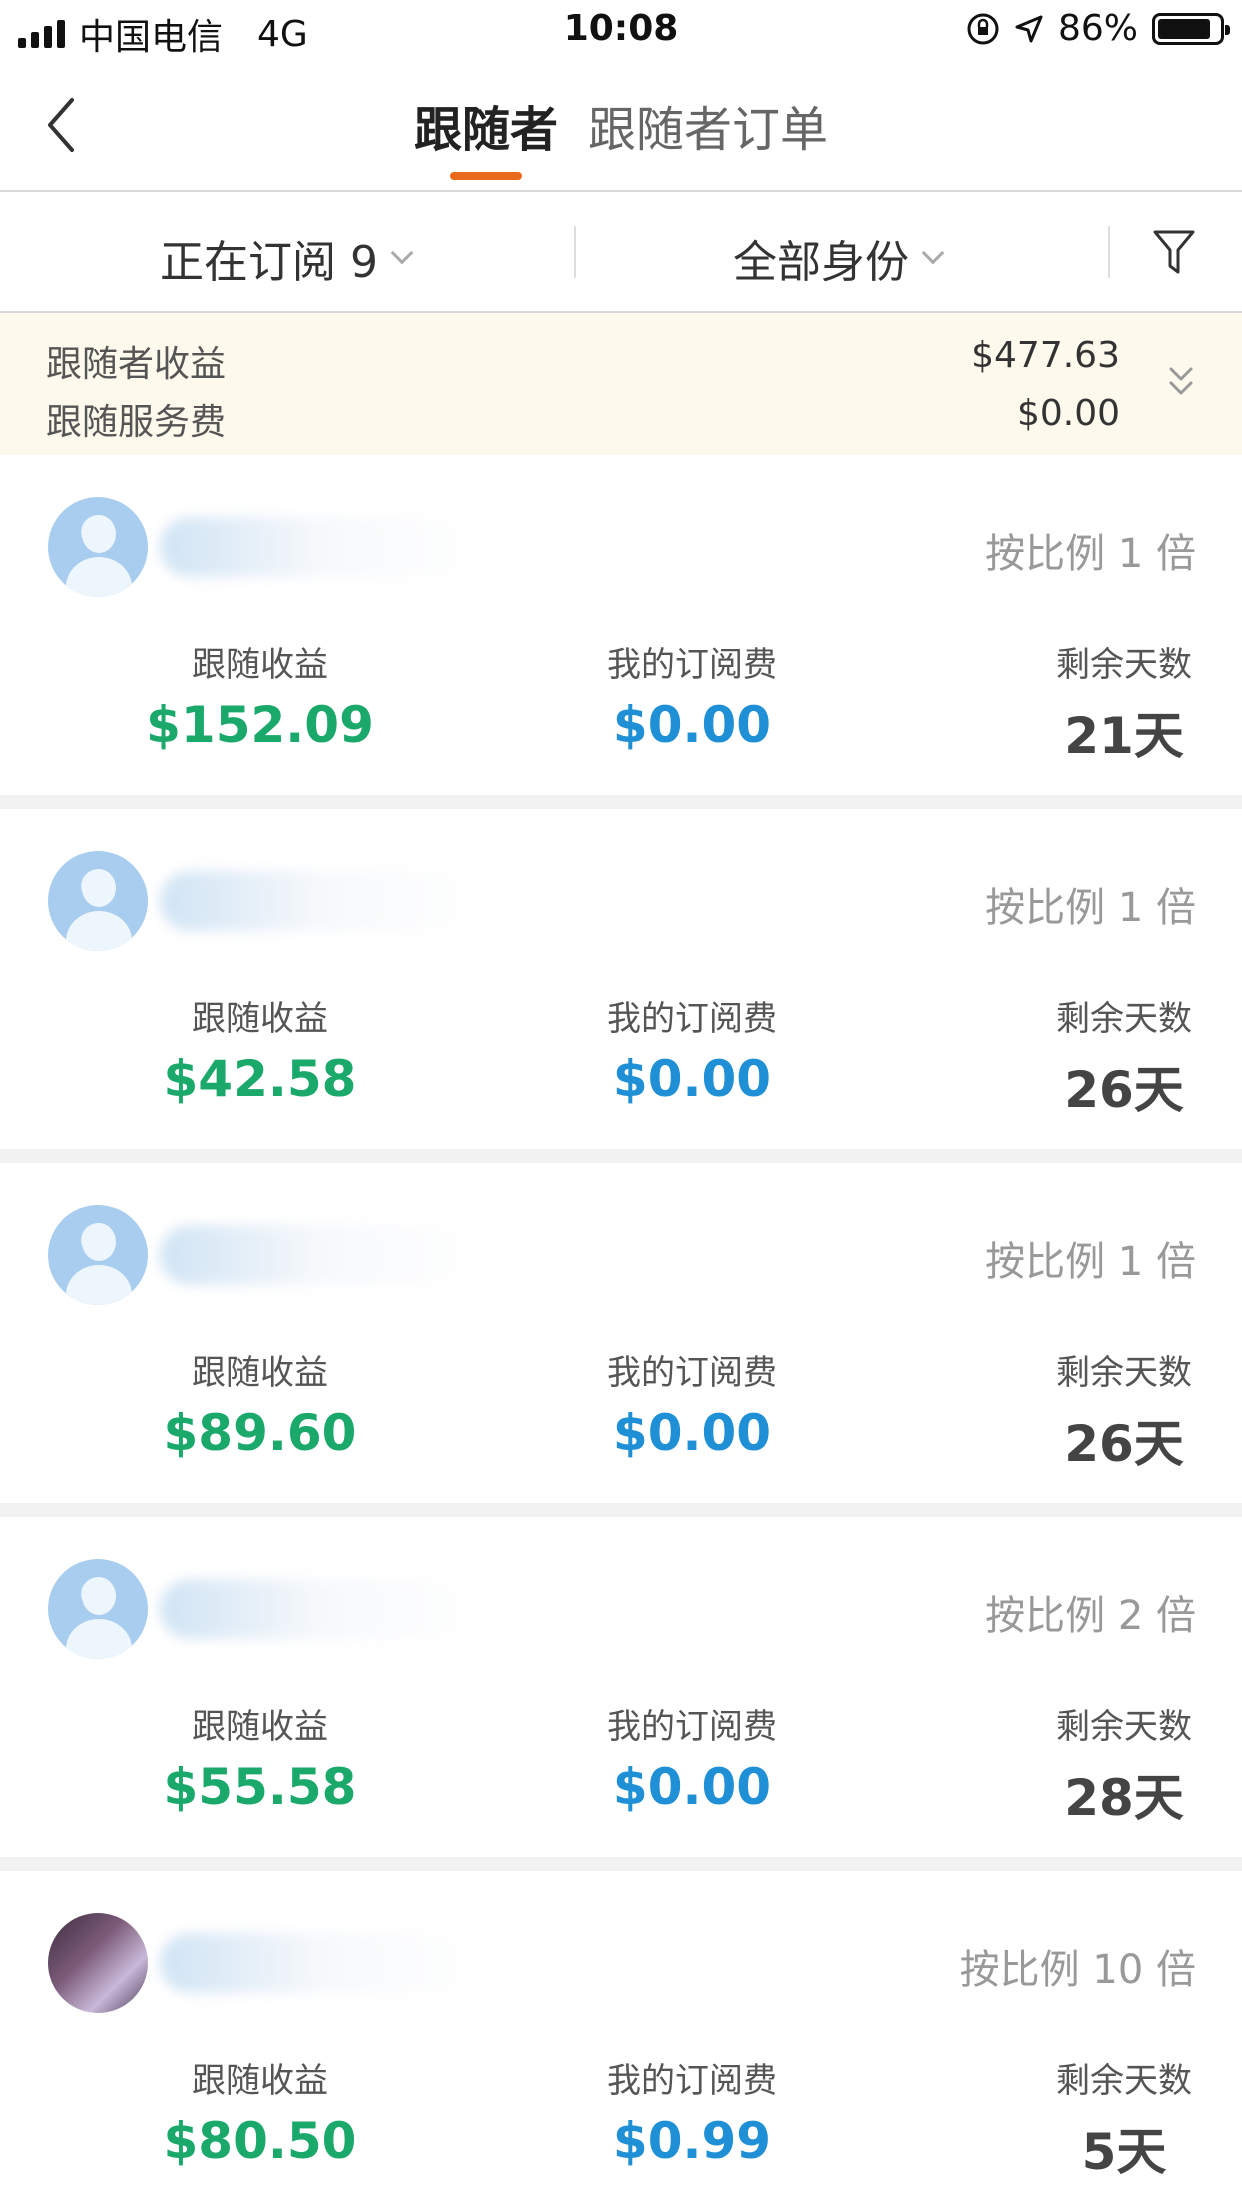  What do you see at coordinates (621, 252) in the screenshot?
I see `filter-bar: 正在订阅 9 全部身份` at bounding box center [621, 252].